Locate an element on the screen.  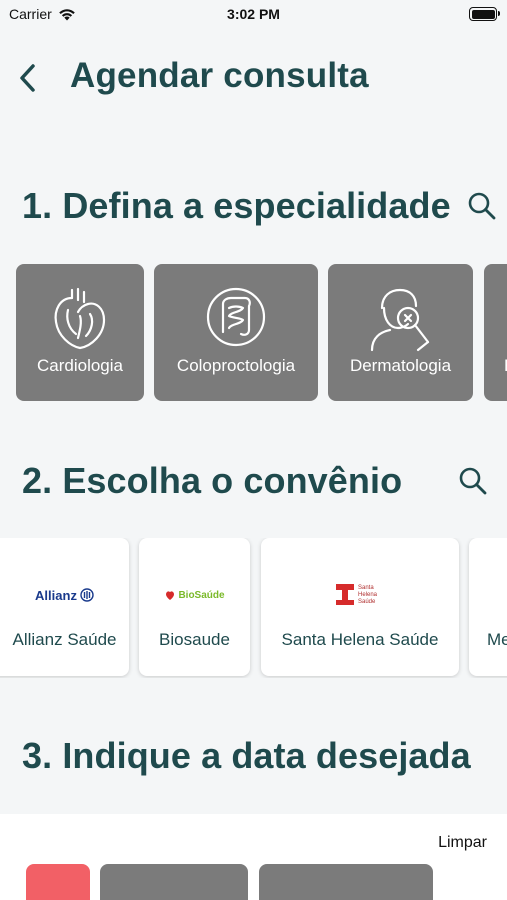
insurance-label: Allianz Saúde is located at coordinates (64, 639).